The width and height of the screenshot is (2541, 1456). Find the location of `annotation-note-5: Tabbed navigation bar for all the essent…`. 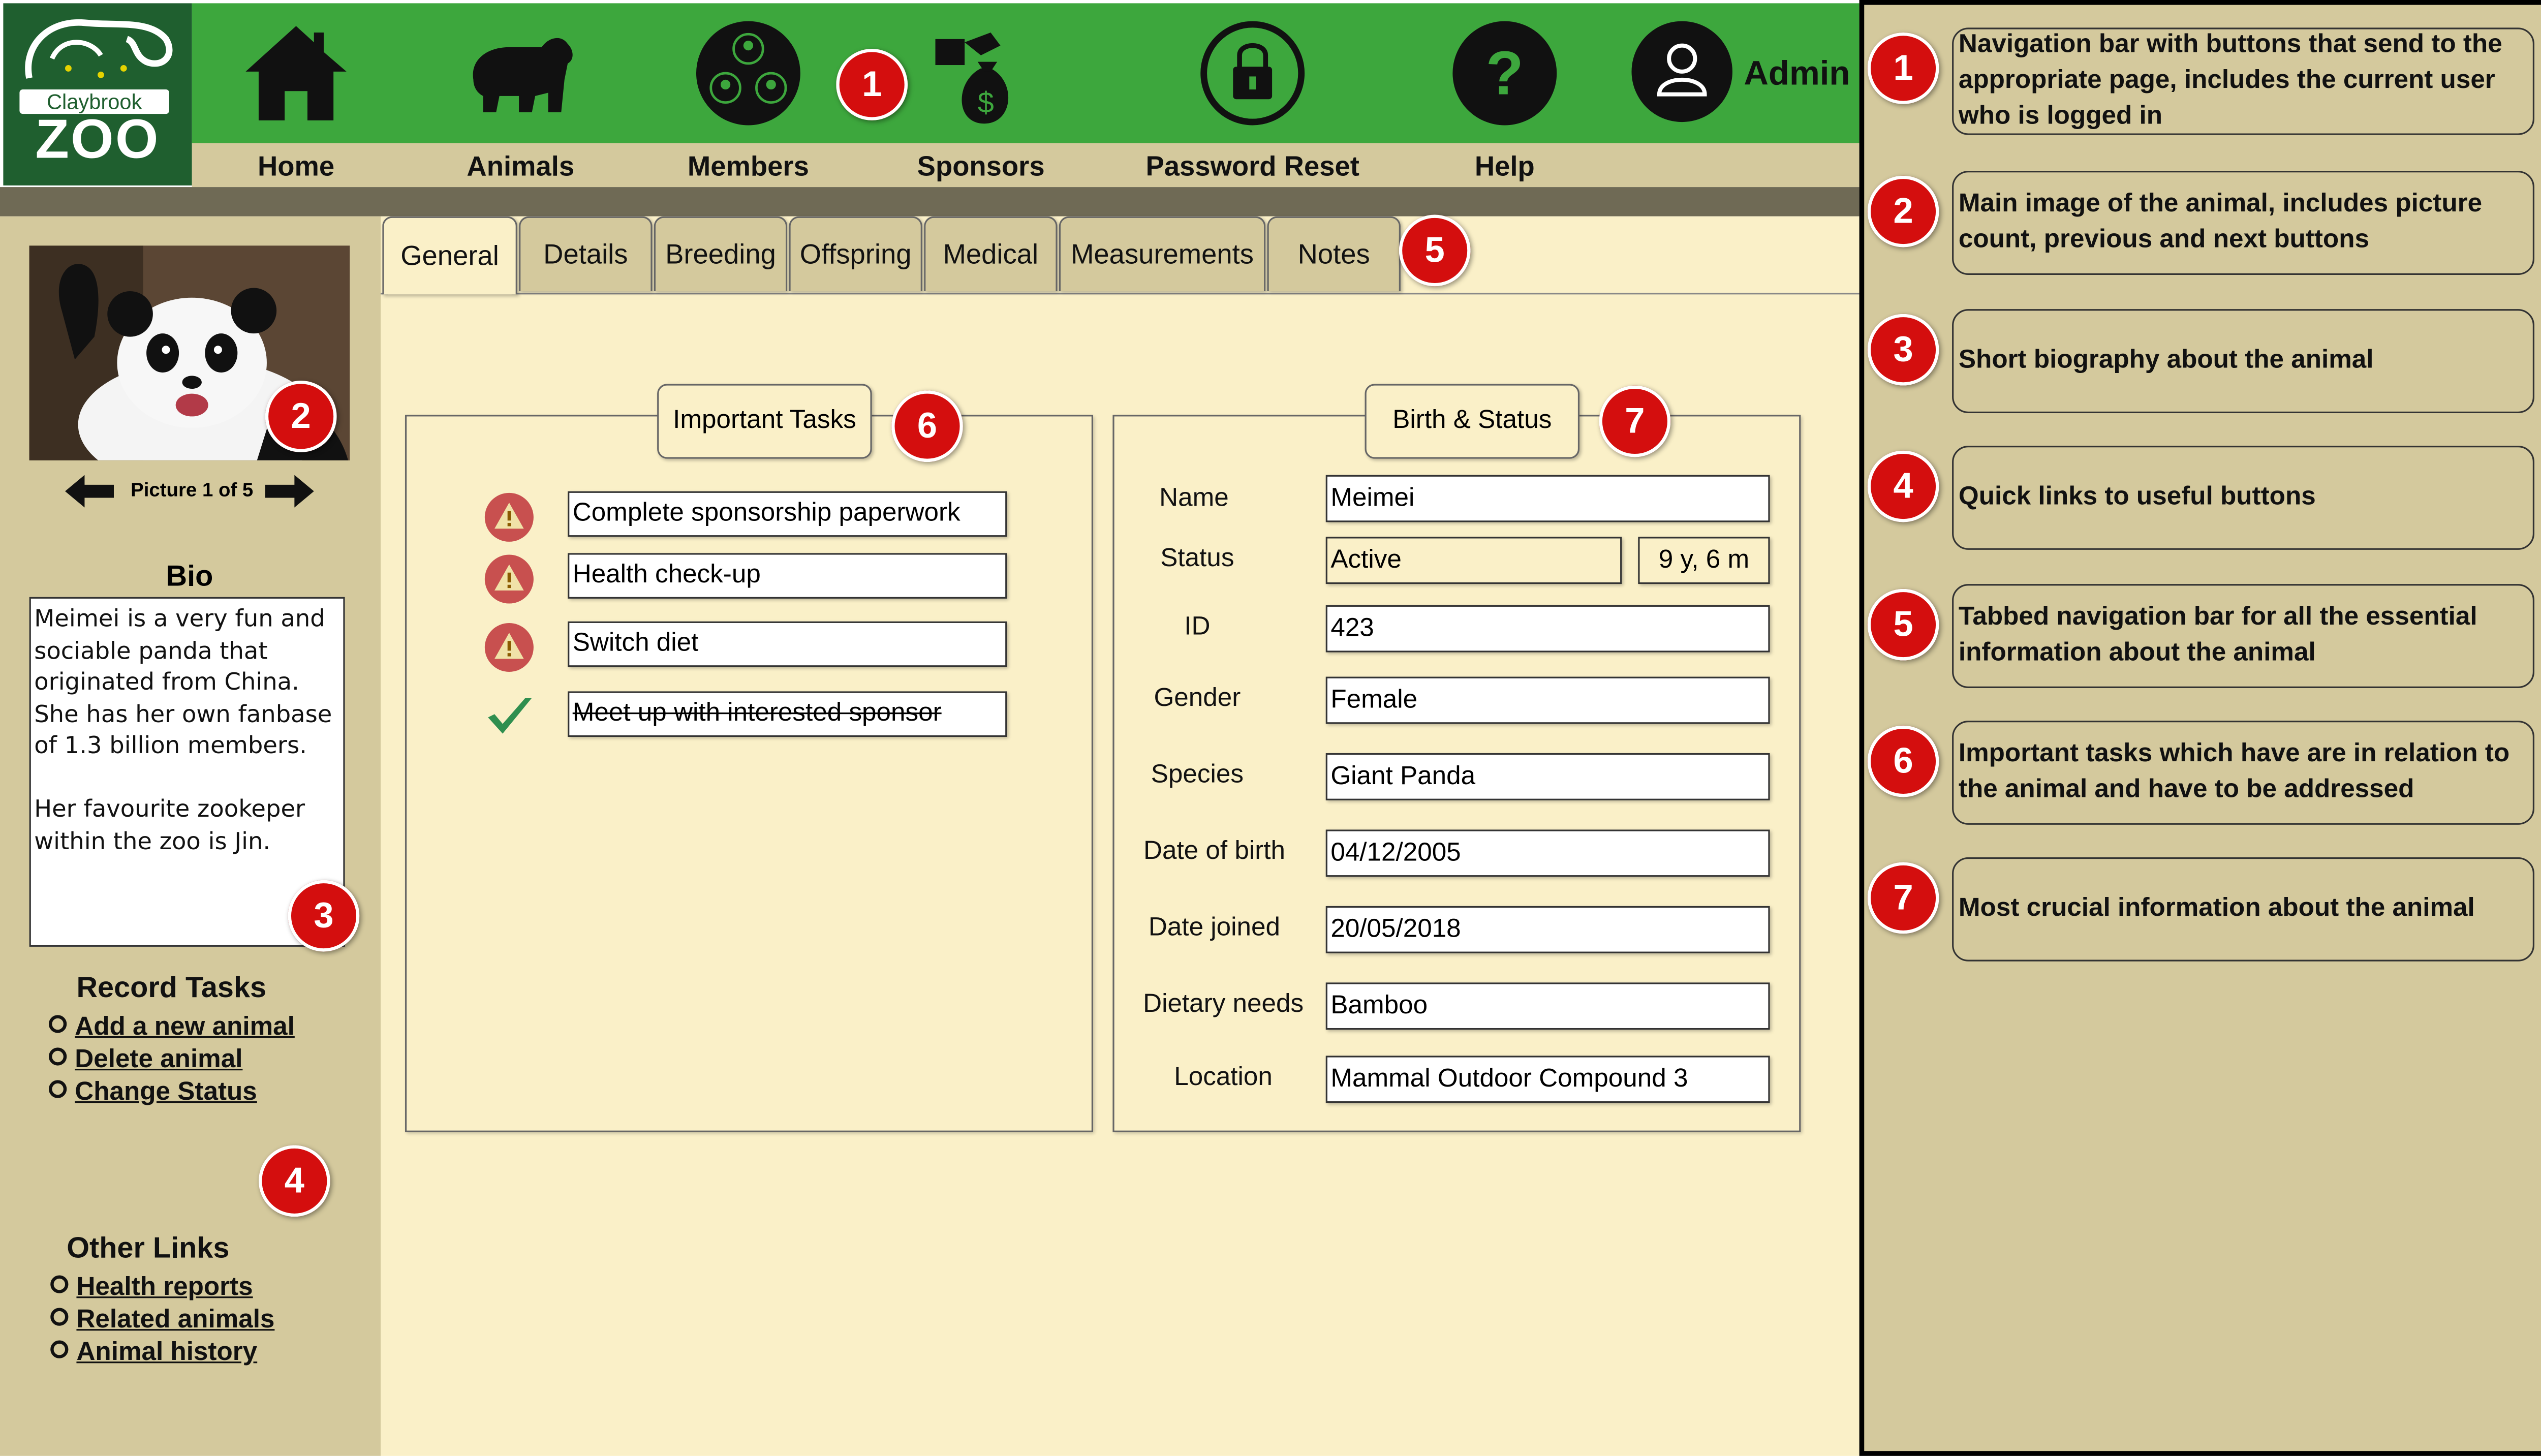

annotation-note-5: Tabbed navigation bar for all the essent… is located at coordinates (2243, 636).